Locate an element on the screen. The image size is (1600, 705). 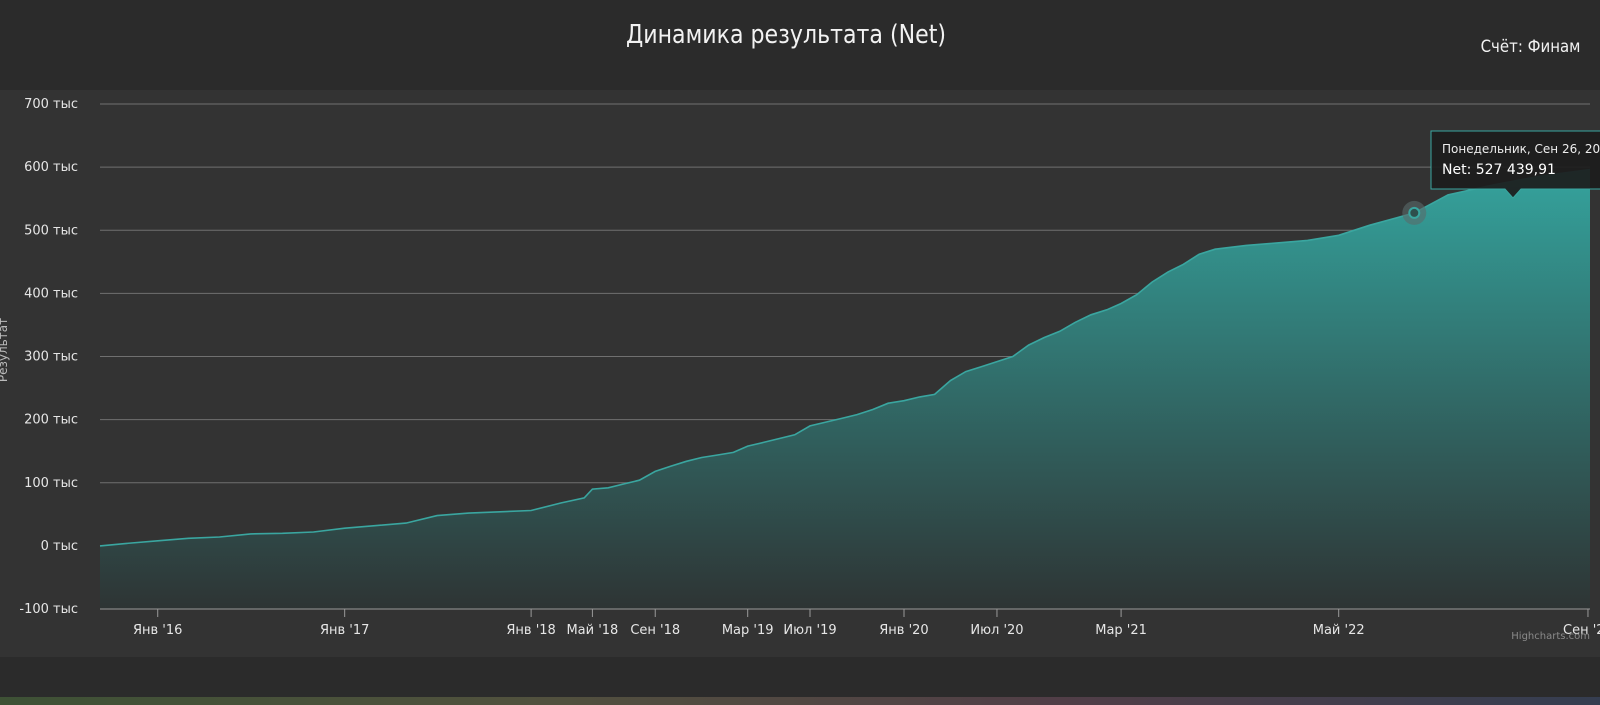
x-tick-label: Мар '19 is located at coordinates (748, 630).